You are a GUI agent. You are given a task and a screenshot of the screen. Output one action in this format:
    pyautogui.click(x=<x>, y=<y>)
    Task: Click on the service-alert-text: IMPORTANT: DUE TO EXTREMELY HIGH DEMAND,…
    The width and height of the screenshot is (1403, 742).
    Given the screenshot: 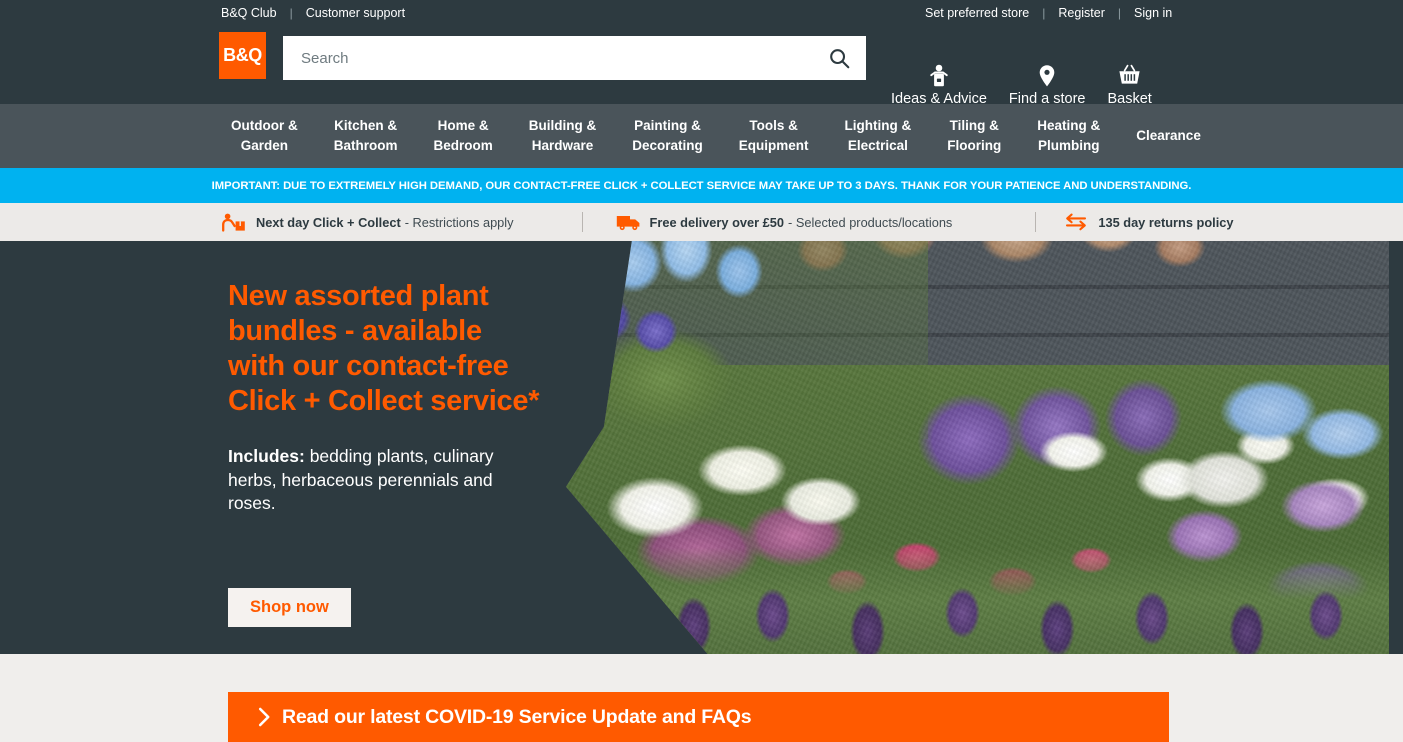 What is the action you would take?
    pyautogui.click(x=701, y=185)
    